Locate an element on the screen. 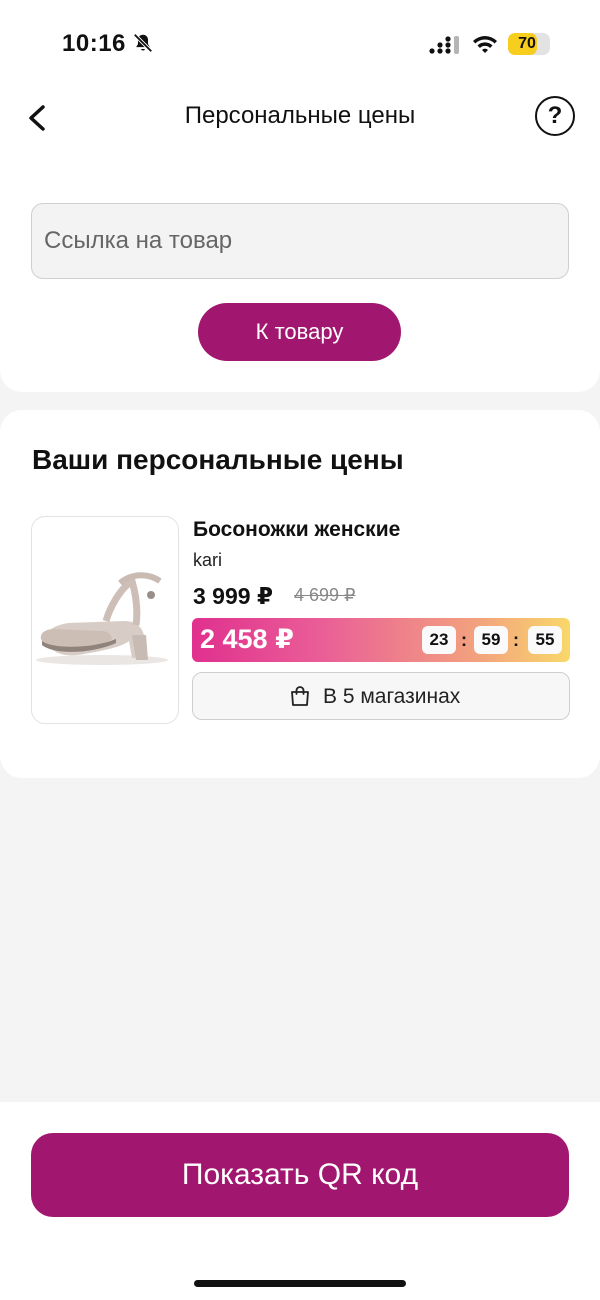  timer-minutes: 59 is located at coordinates (491, 640).